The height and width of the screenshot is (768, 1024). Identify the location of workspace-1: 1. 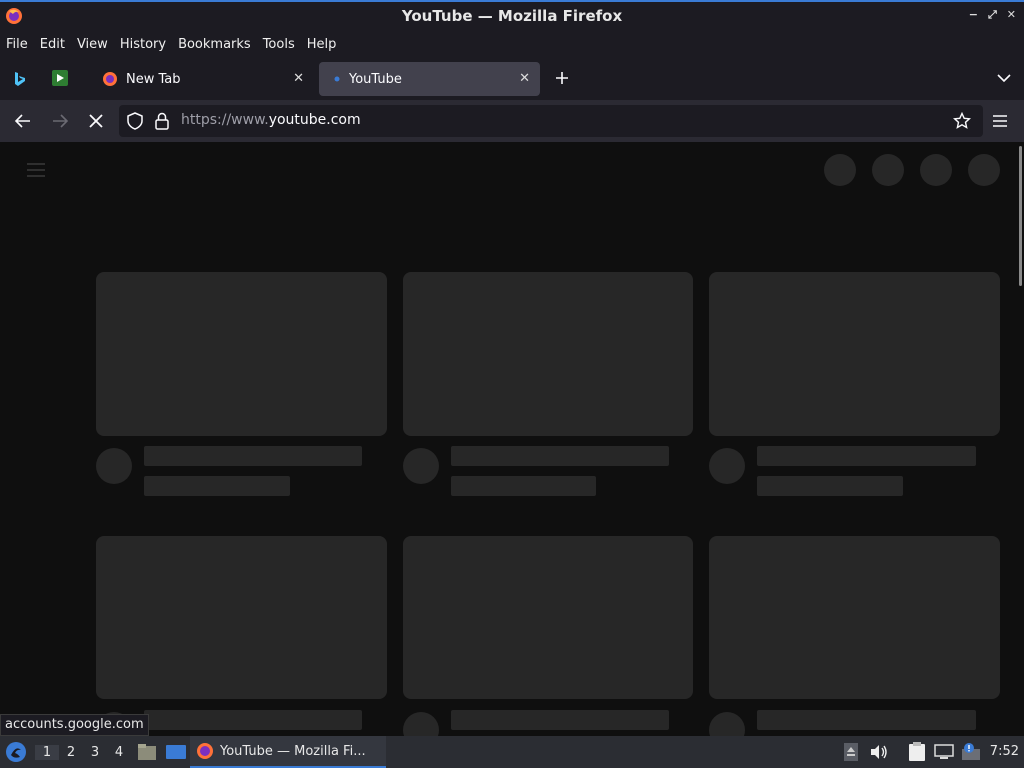
(47, 752).